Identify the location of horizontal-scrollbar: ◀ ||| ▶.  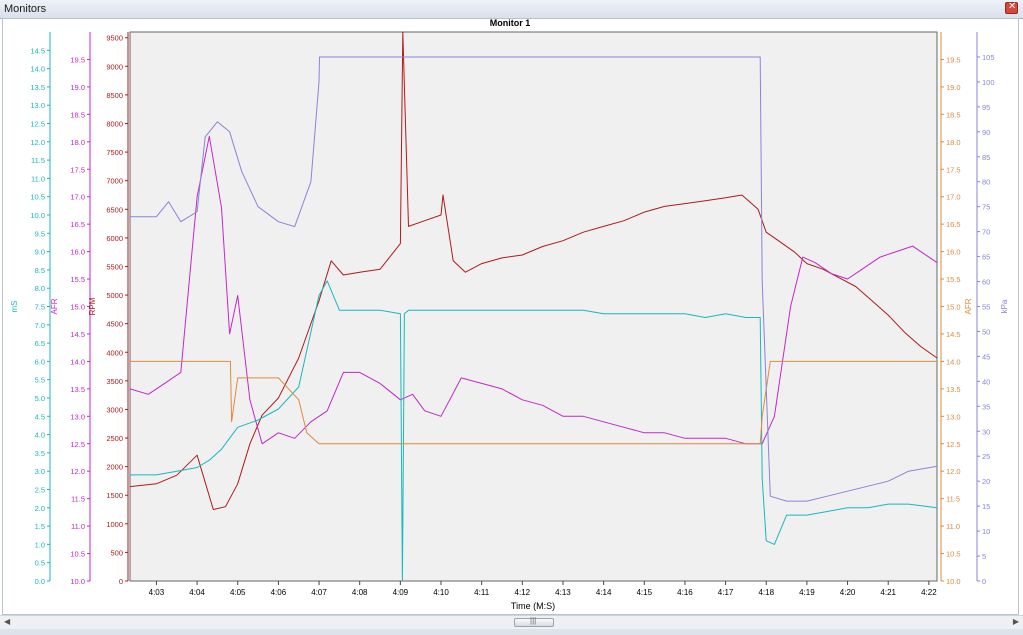
(511, 622).